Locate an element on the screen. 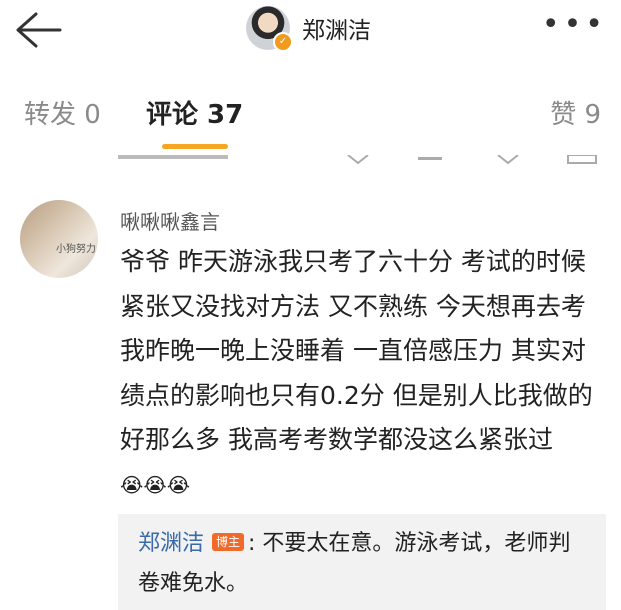 This screenshot has height=610, width=621. crying-emoji-icon: 😭😭😭 is located at coordinates (155, 485).